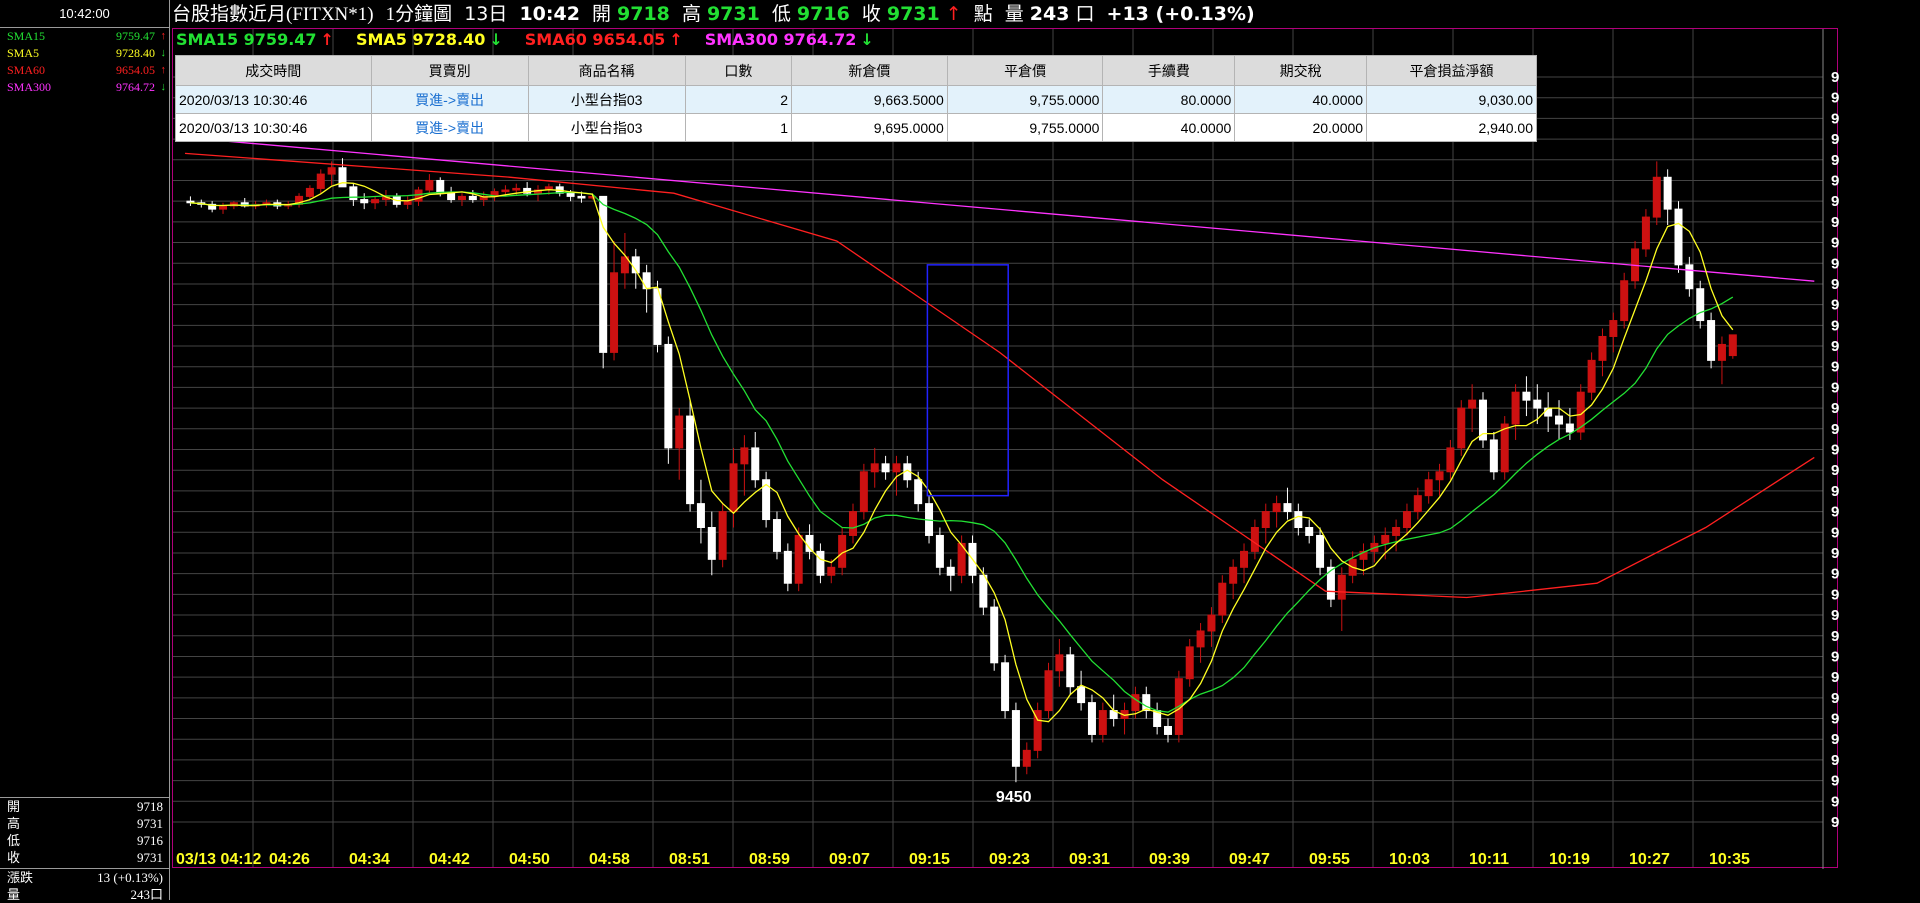 This screenshot has height=903, width=1920. I want to click on x-tick-label: 04:58, so click(609, 859).